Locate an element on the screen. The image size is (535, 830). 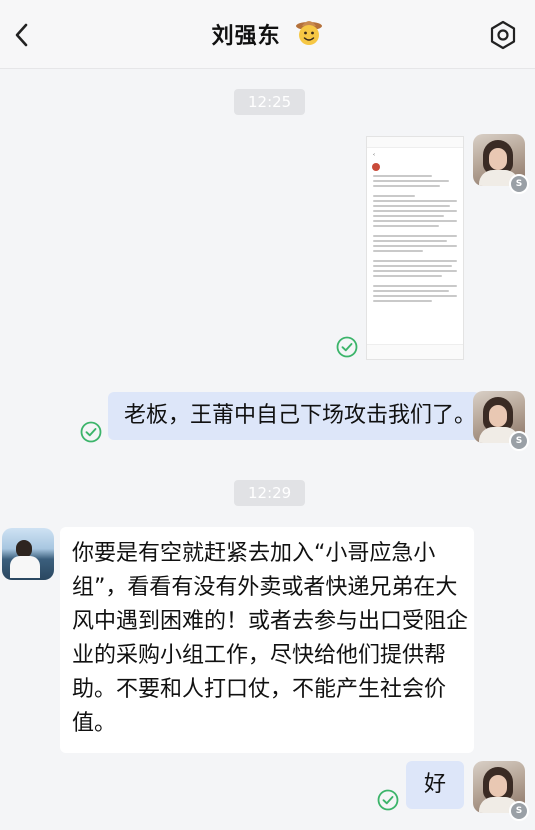
cowboy-face-emoji-icon is located at coordinates (309, 33).